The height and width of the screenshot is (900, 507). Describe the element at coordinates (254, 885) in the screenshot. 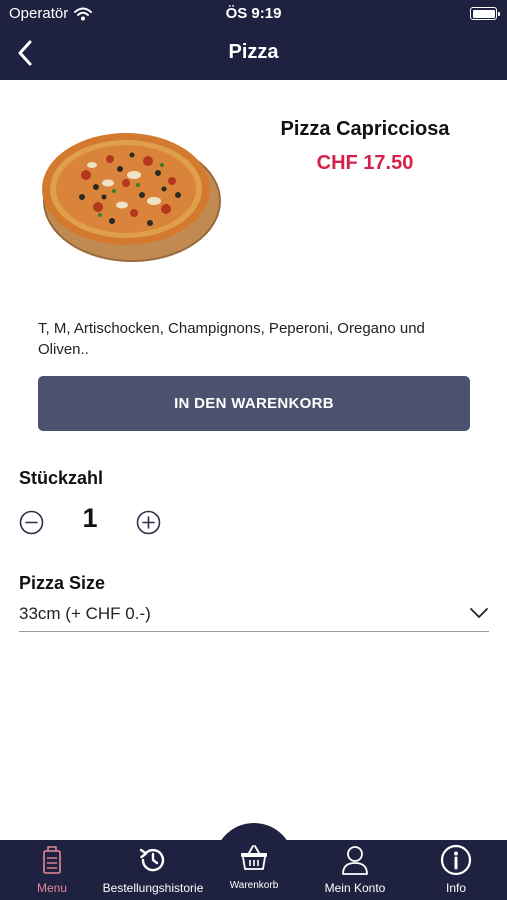

I see `tab-cart-label: Warenkorb` at that location.